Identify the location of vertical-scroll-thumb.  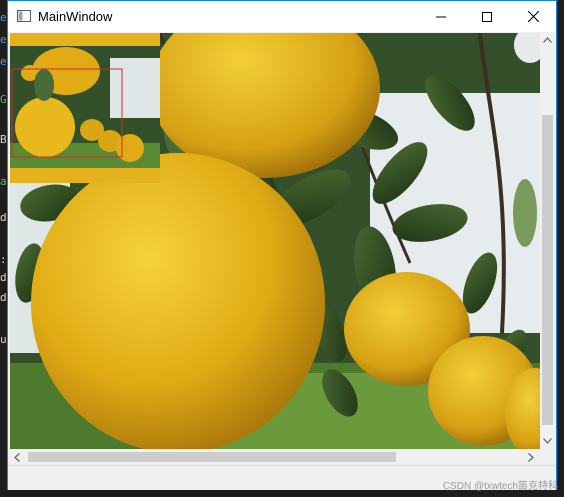
(547, 270).